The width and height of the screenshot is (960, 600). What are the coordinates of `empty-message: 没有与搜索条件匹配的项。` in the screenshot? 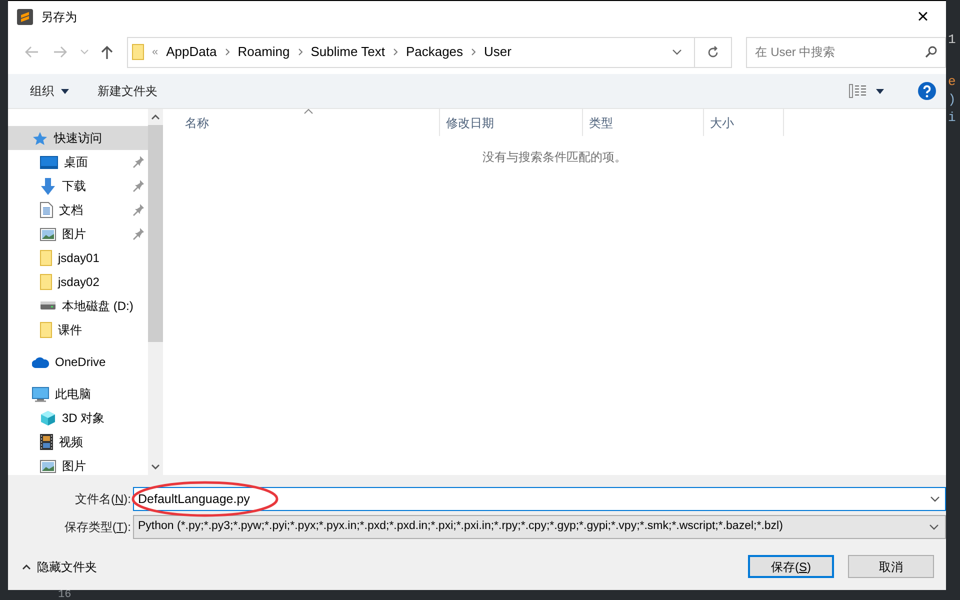 It's located at (555, 157).